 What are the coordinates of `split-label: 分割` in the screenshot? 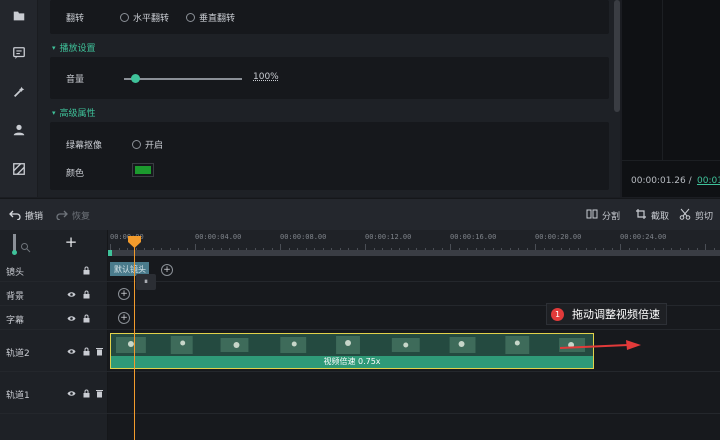 It's located at (611, 217).